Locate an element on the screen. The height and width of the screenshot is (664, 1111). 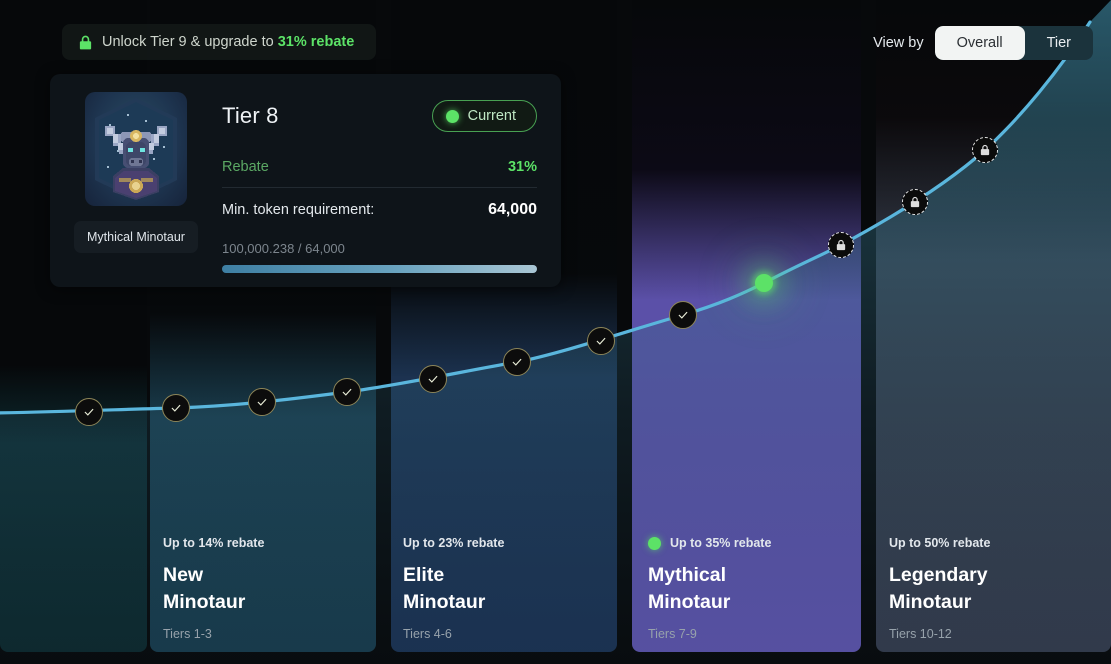
caption-group-name: Elite Minotaur is located at coordinates (453, 589).